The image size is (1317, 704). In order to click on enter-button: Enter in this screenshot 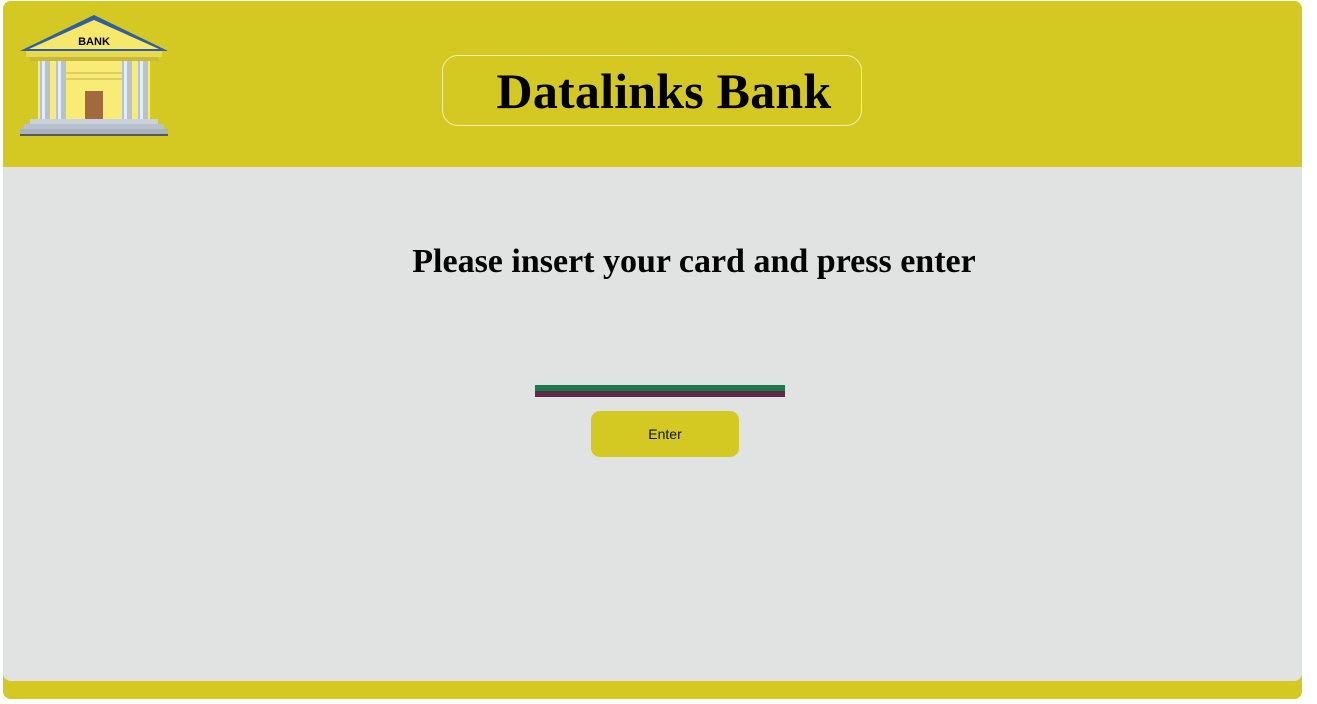, I will do `click(665, 434)`.